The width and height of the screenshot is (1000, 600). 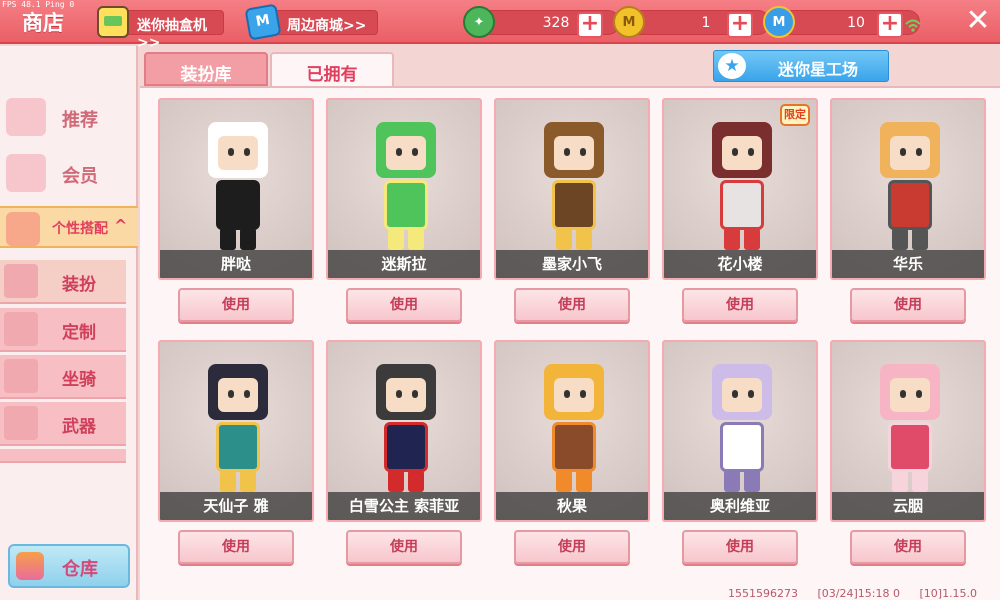 I want to click on sidebar-subitem-more, so click(x=63, y=456).